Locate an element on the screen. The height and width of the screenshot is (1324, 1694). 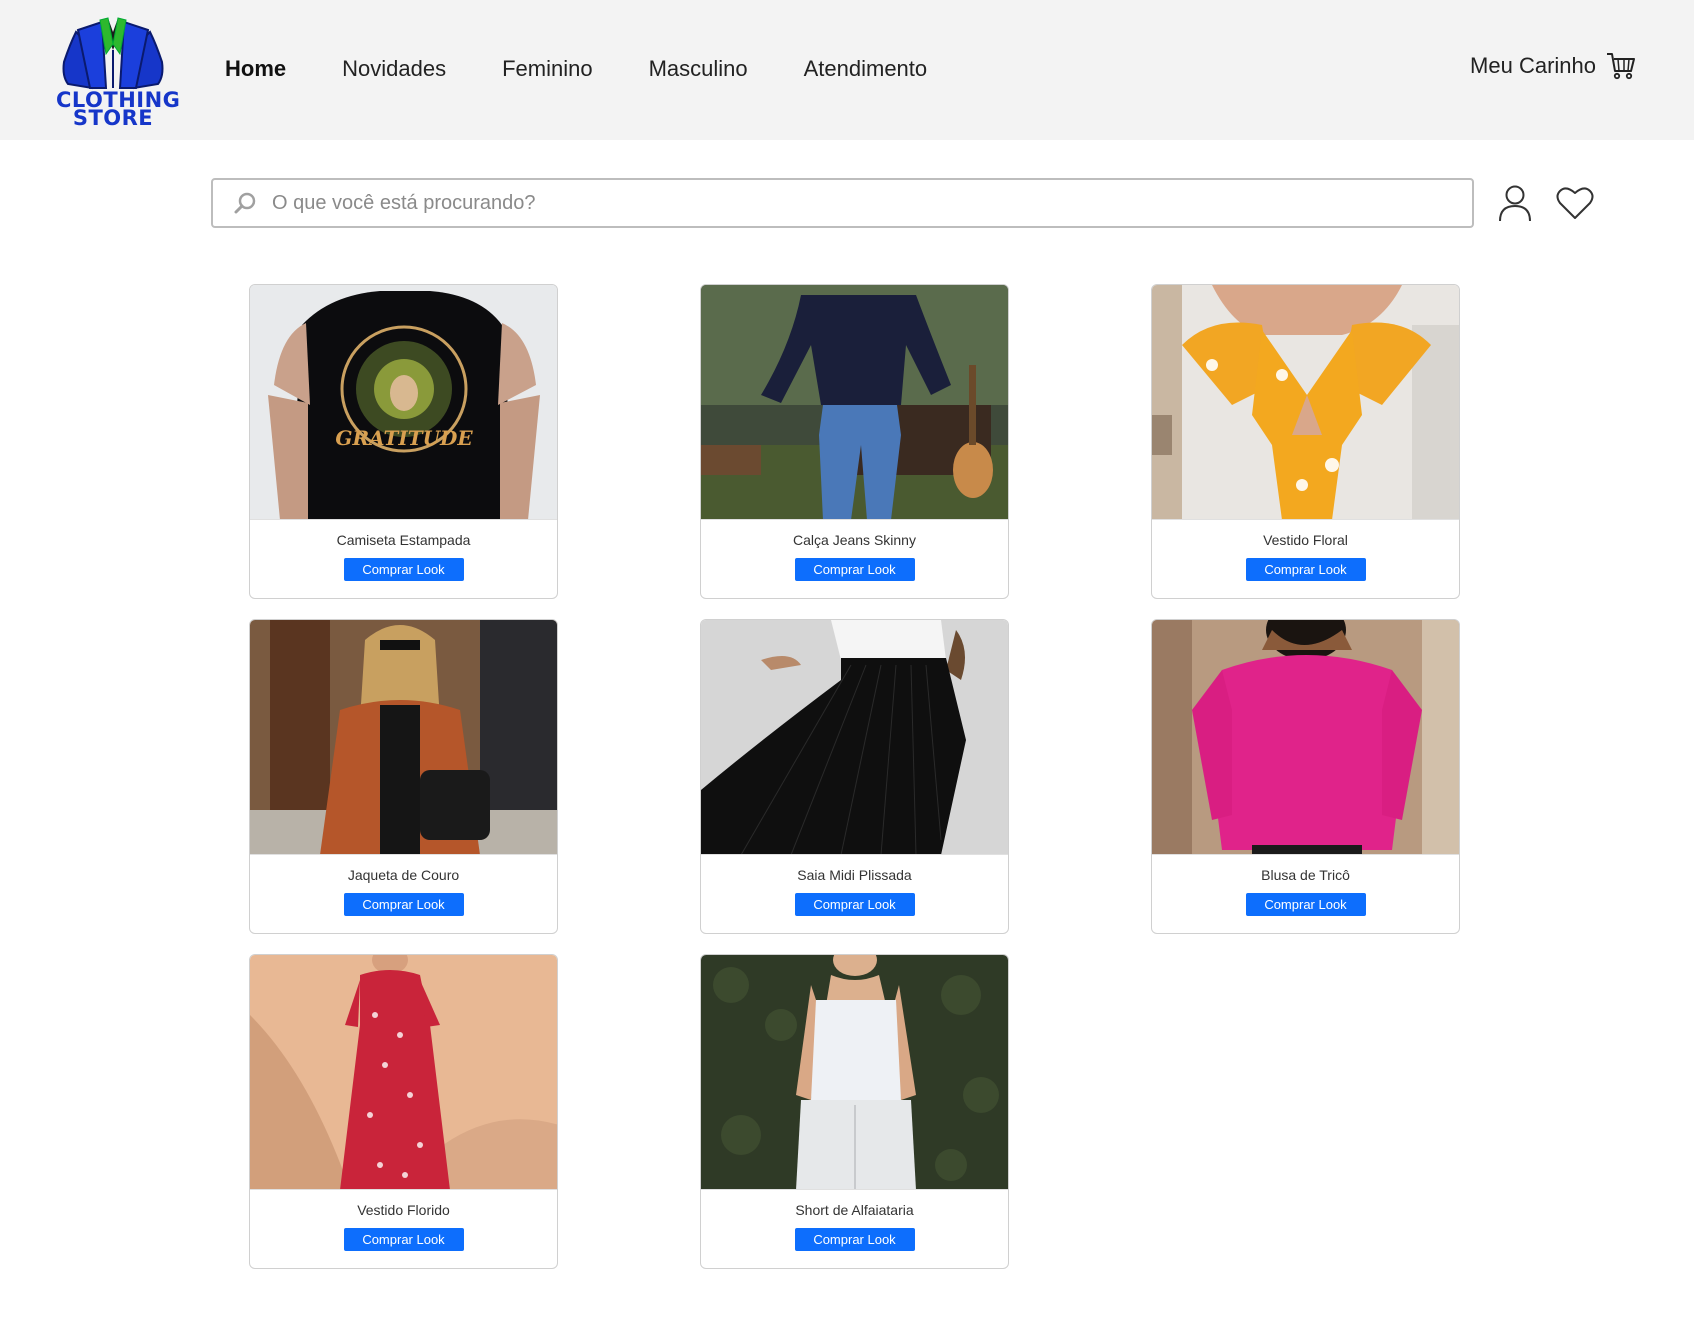
product-card: Jaqueta de Couro Comprar Look is located at coordinates (403, 776).